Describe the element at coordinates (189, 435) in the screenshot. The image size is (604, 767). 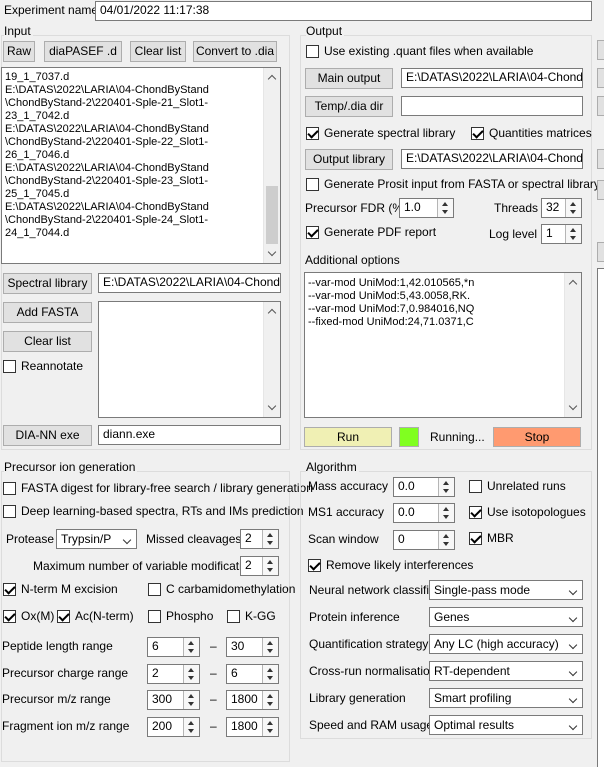
I see `diann-exe-field: diann.exe` at that location.